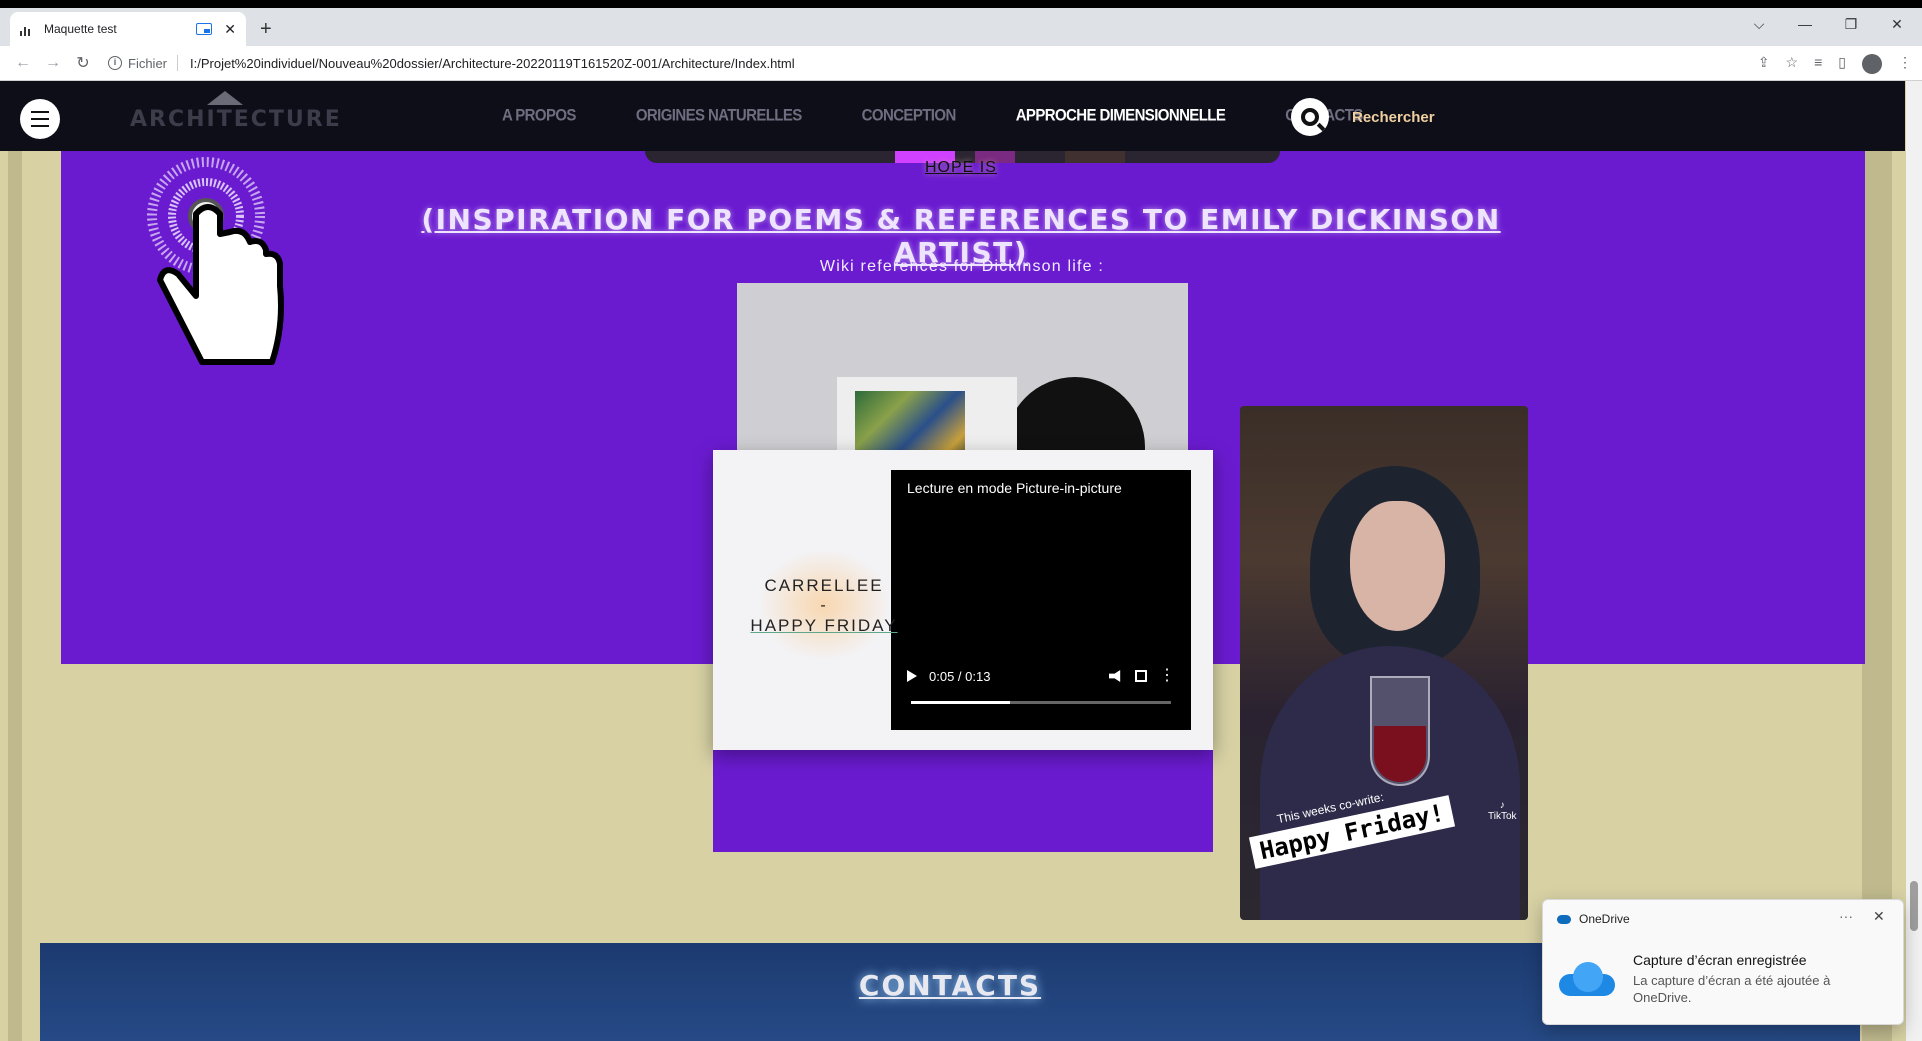 The image size is (1922, 1041). I want to click on page-frame-left, so click(15, 561).